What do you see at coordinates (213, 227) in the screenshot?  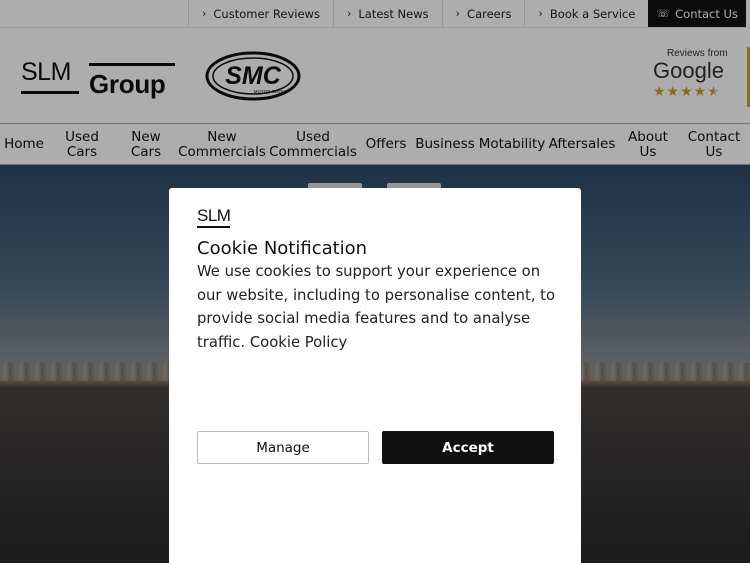 I see `modal-logo-underline` at bounding box center [213, 227].